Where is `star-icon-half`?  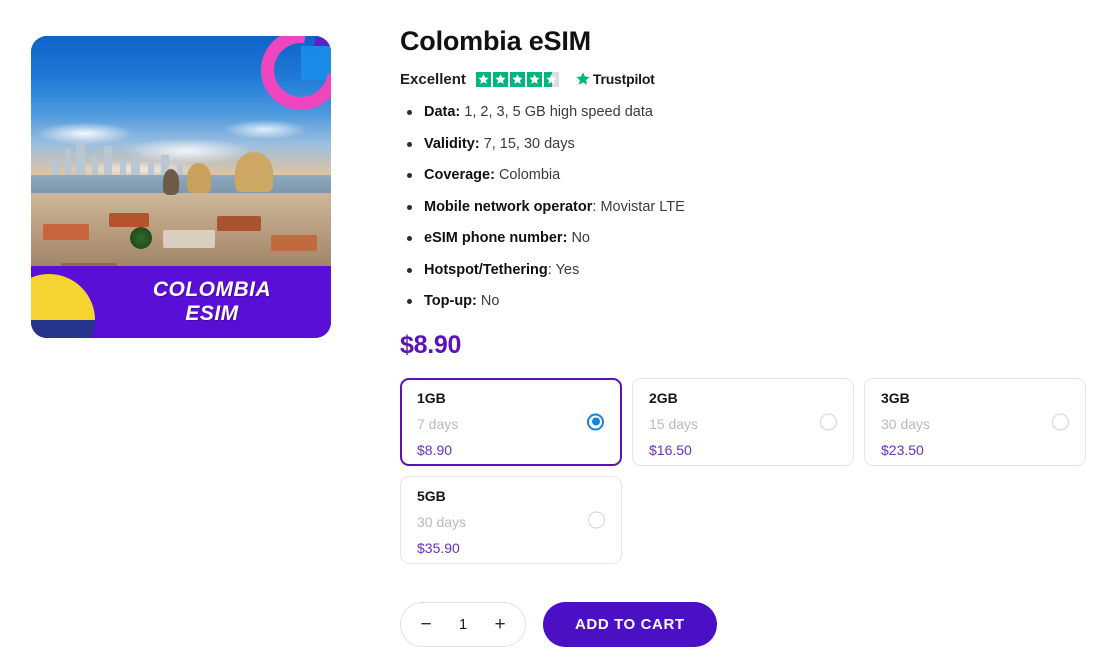
star-icon-half is located at coordinates (551, 79).